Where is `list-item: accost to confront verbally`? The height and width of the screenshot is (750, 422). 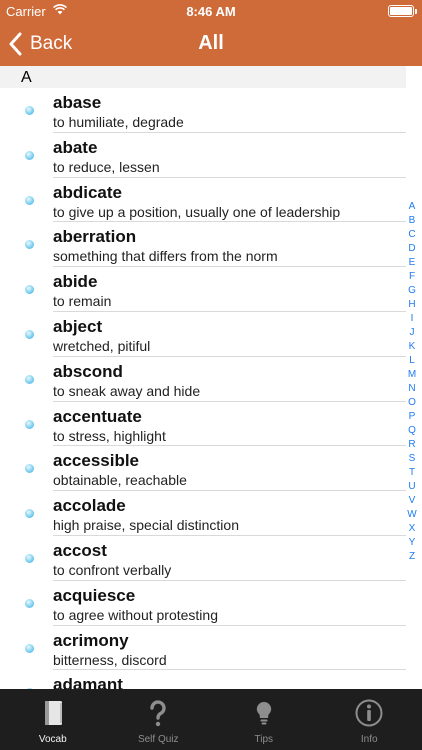
list-item: accost to confront verbally is located at coordinates (203, 558).